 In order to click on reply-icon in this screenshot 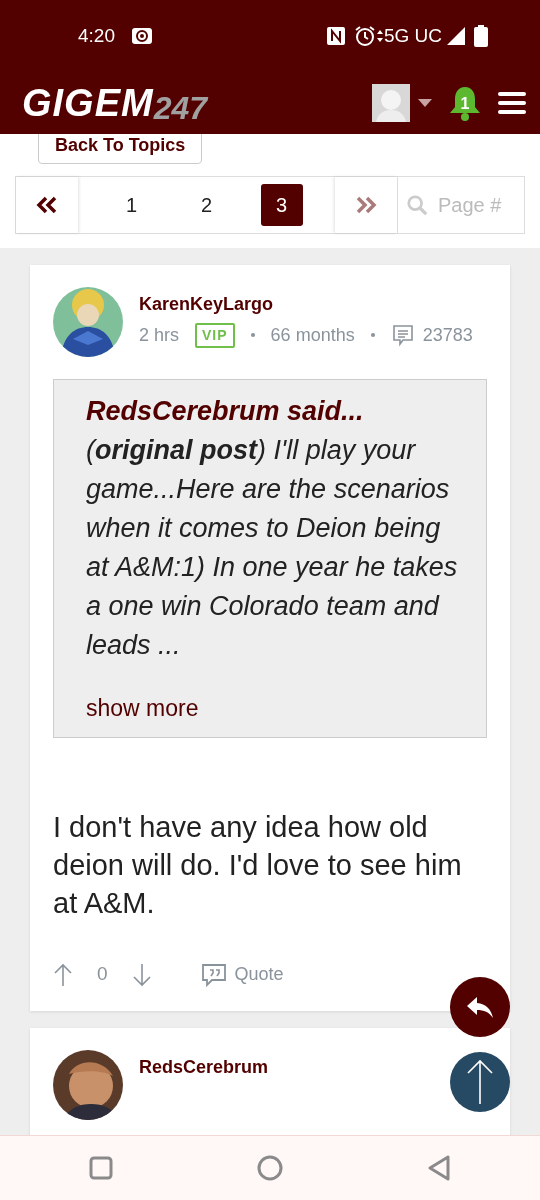, I will do `click(480, 1007)`.